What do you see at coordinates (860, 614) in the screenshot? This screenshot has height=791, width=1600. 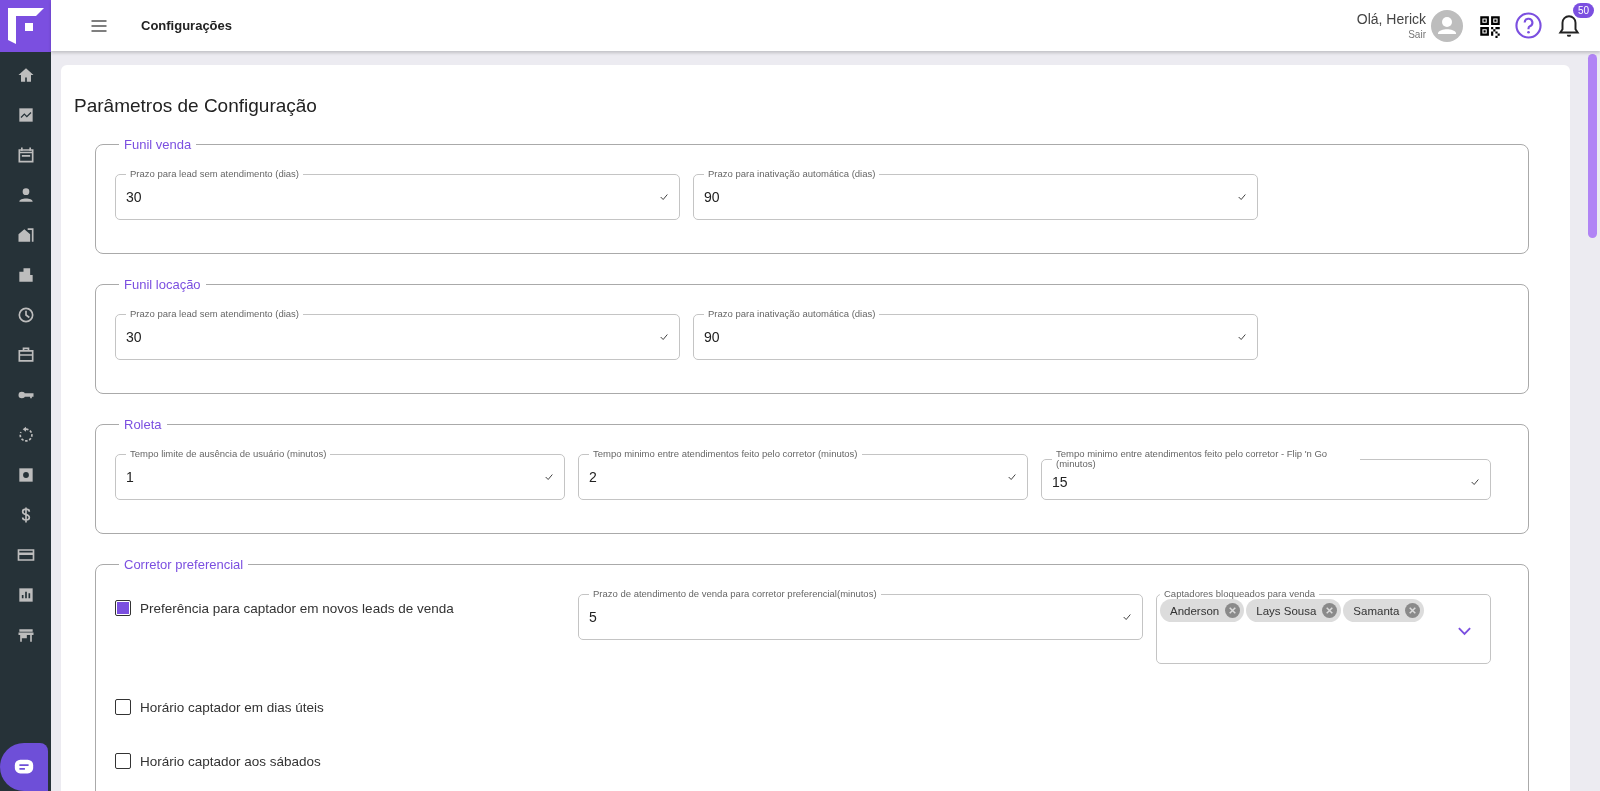 I see `input-field: Prazo de atendimento de venda para corretor preferencial(minutos) 5` at bounding box center [860, 614].